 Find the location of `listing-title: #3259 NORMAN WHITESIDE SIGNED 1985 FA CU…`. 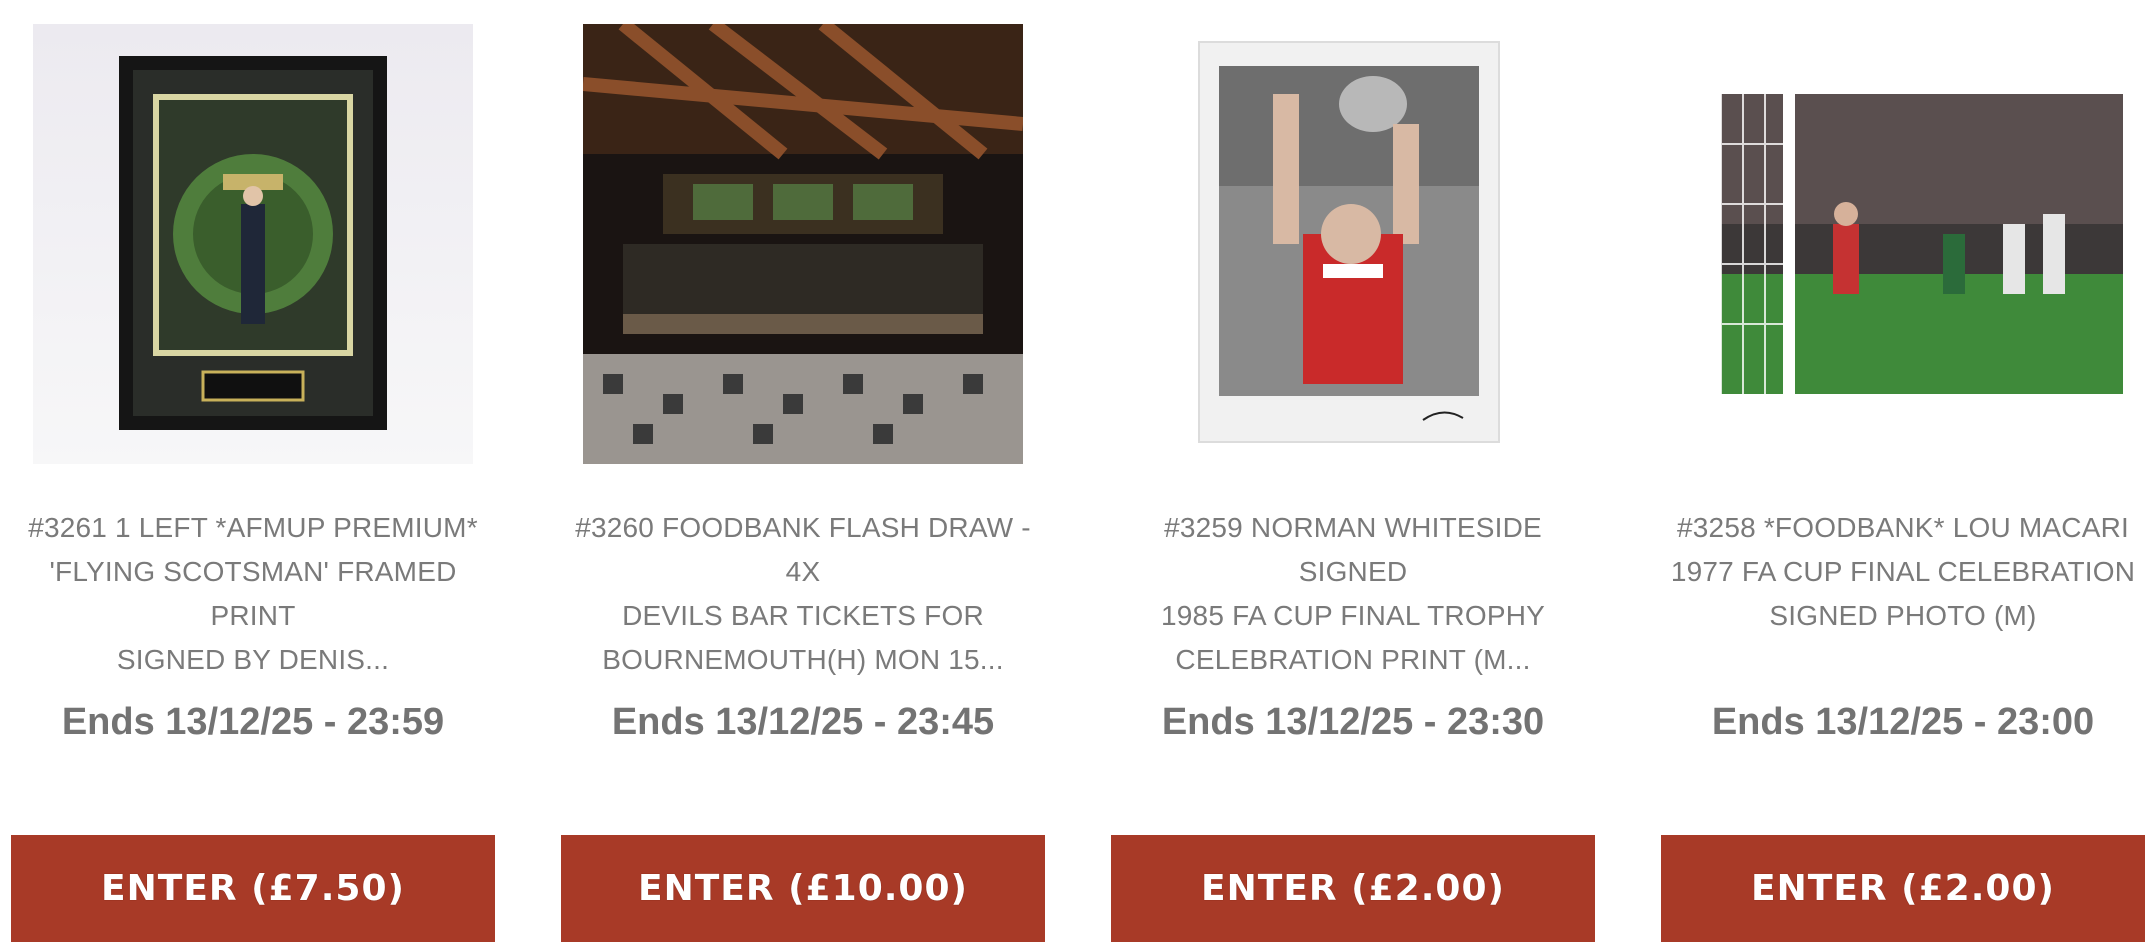

listing-title: #3259 NORMAN WHITESIDE SIGNED 1985 FA CU… is located at coordinates (1353, 590).